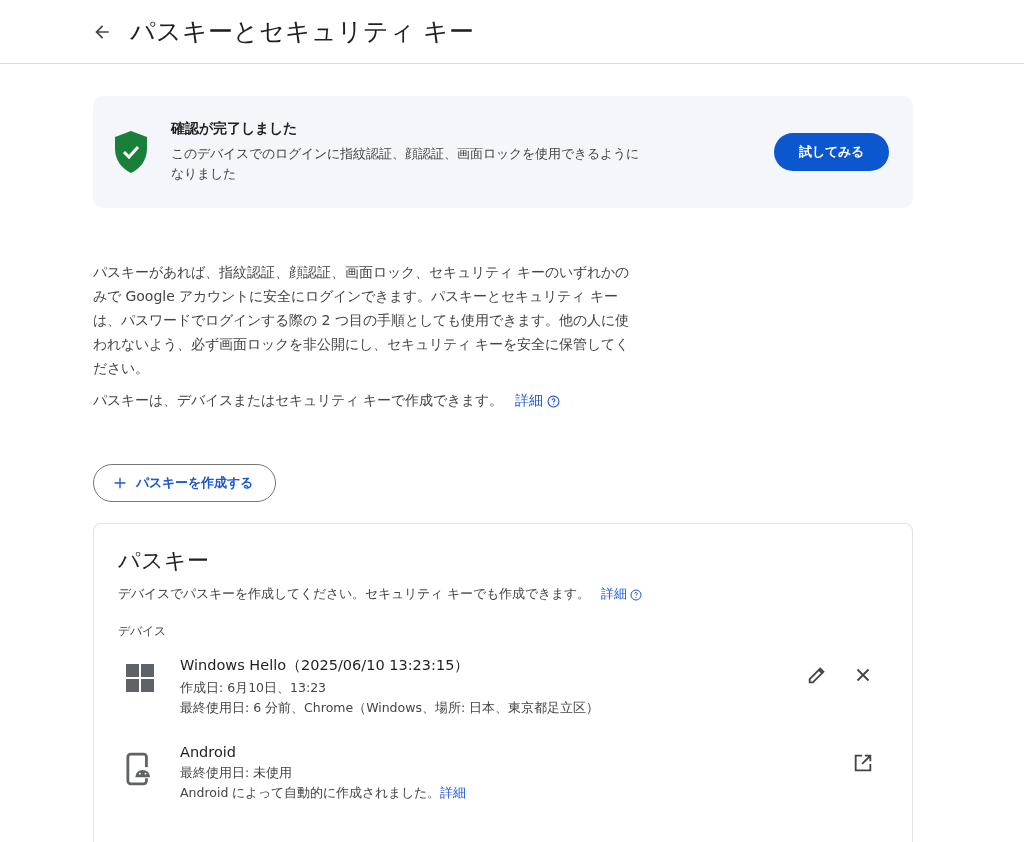 The width and height of the screenshot is (1024, 842). What do you see at coordinates (298, 401) in the screenshot?
I see `intro-note: パスキーは、デバイスまたはセキュリティ キーで作成できます。` at bounding box center [298, 401].